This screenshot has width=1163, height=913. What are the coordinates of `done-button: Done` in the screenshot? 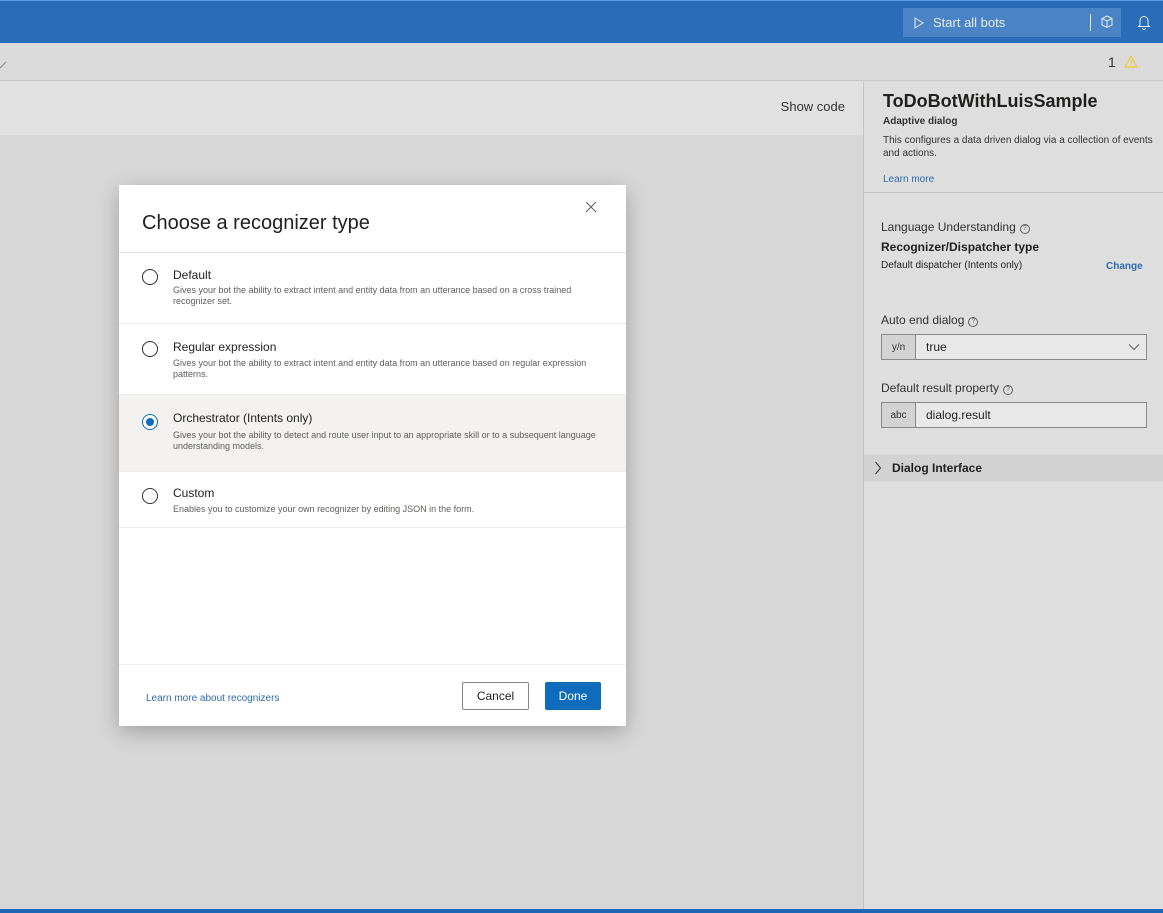 It's located at (573, 696).